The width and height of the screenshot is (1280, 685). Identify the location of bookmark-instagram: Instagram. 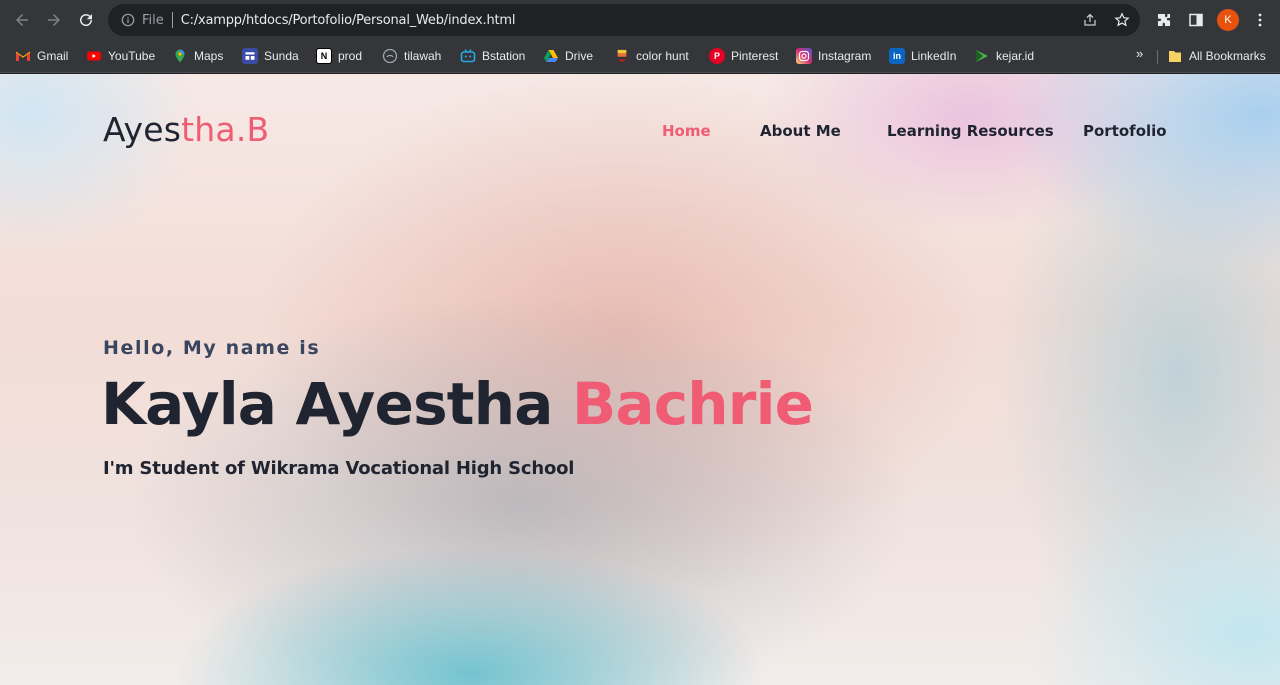
(833, 56).